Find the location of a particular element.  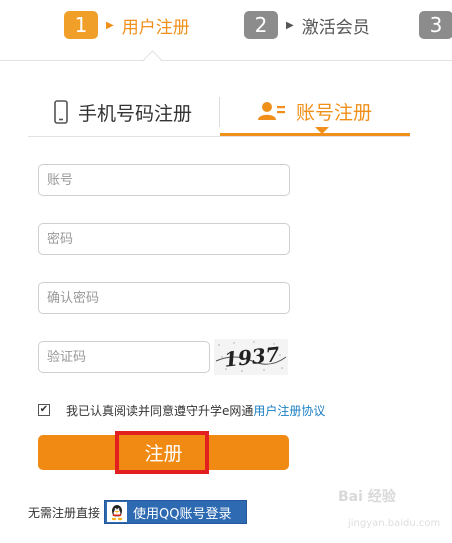

tab-phone-label: 手机号码注册 is located at coordinates (134, 113).